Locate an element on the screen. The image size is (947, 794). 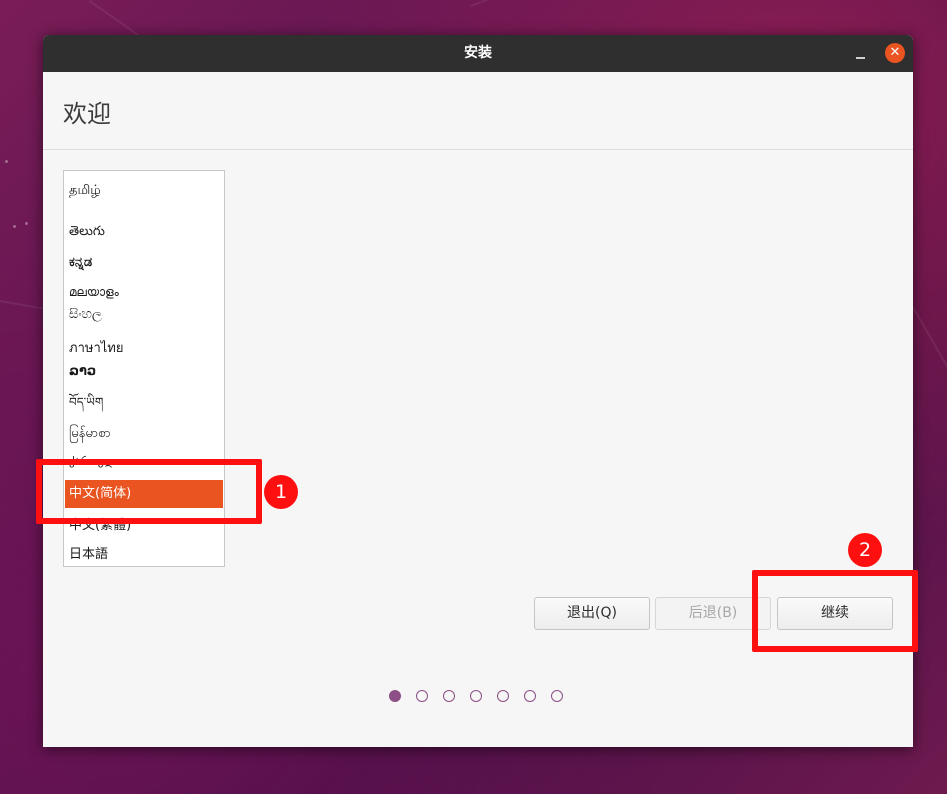
language-item: සිංහල is located at coordinates (144, 314).